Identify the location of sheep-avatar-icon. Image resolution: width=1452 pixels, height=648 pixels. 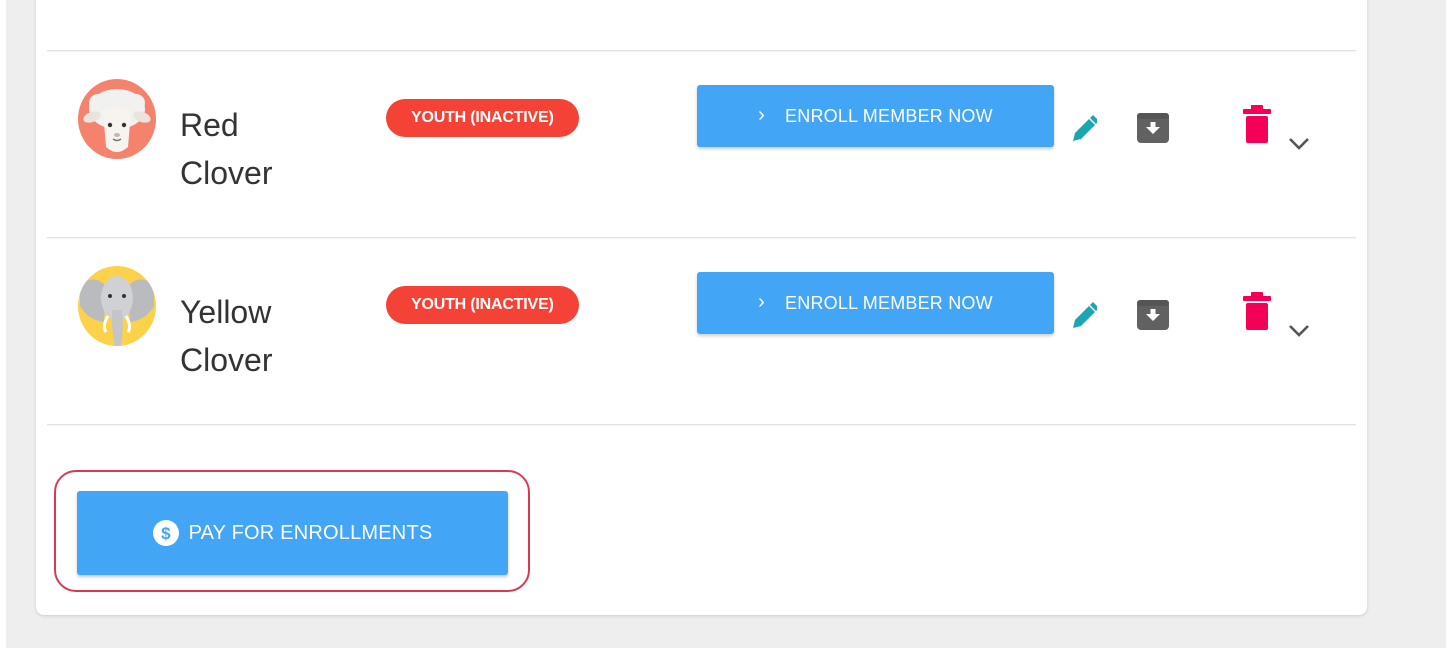
(117, 119).